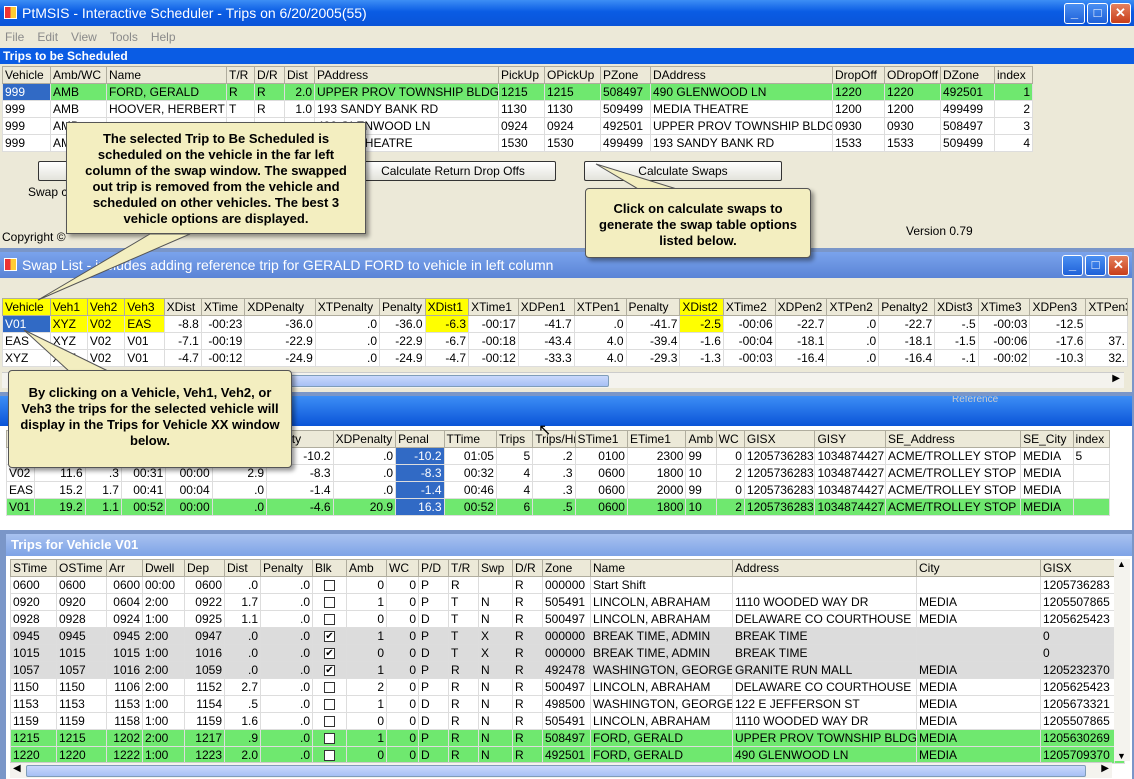  What do you see at coordinates (545, 430) in the screenshot?
I see `mouse-cursor-icon: ↖` at bounding box center [545, 430].